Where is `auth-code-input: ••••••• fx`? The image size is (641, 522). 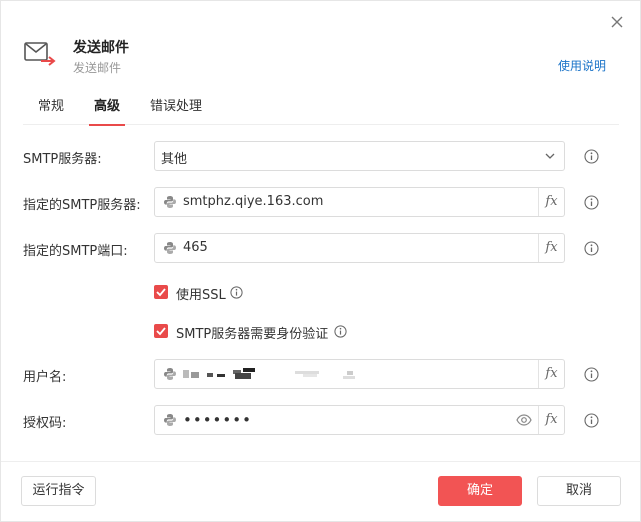
auth-code-input: ••••••• fx is located at coordinates (359, 420).